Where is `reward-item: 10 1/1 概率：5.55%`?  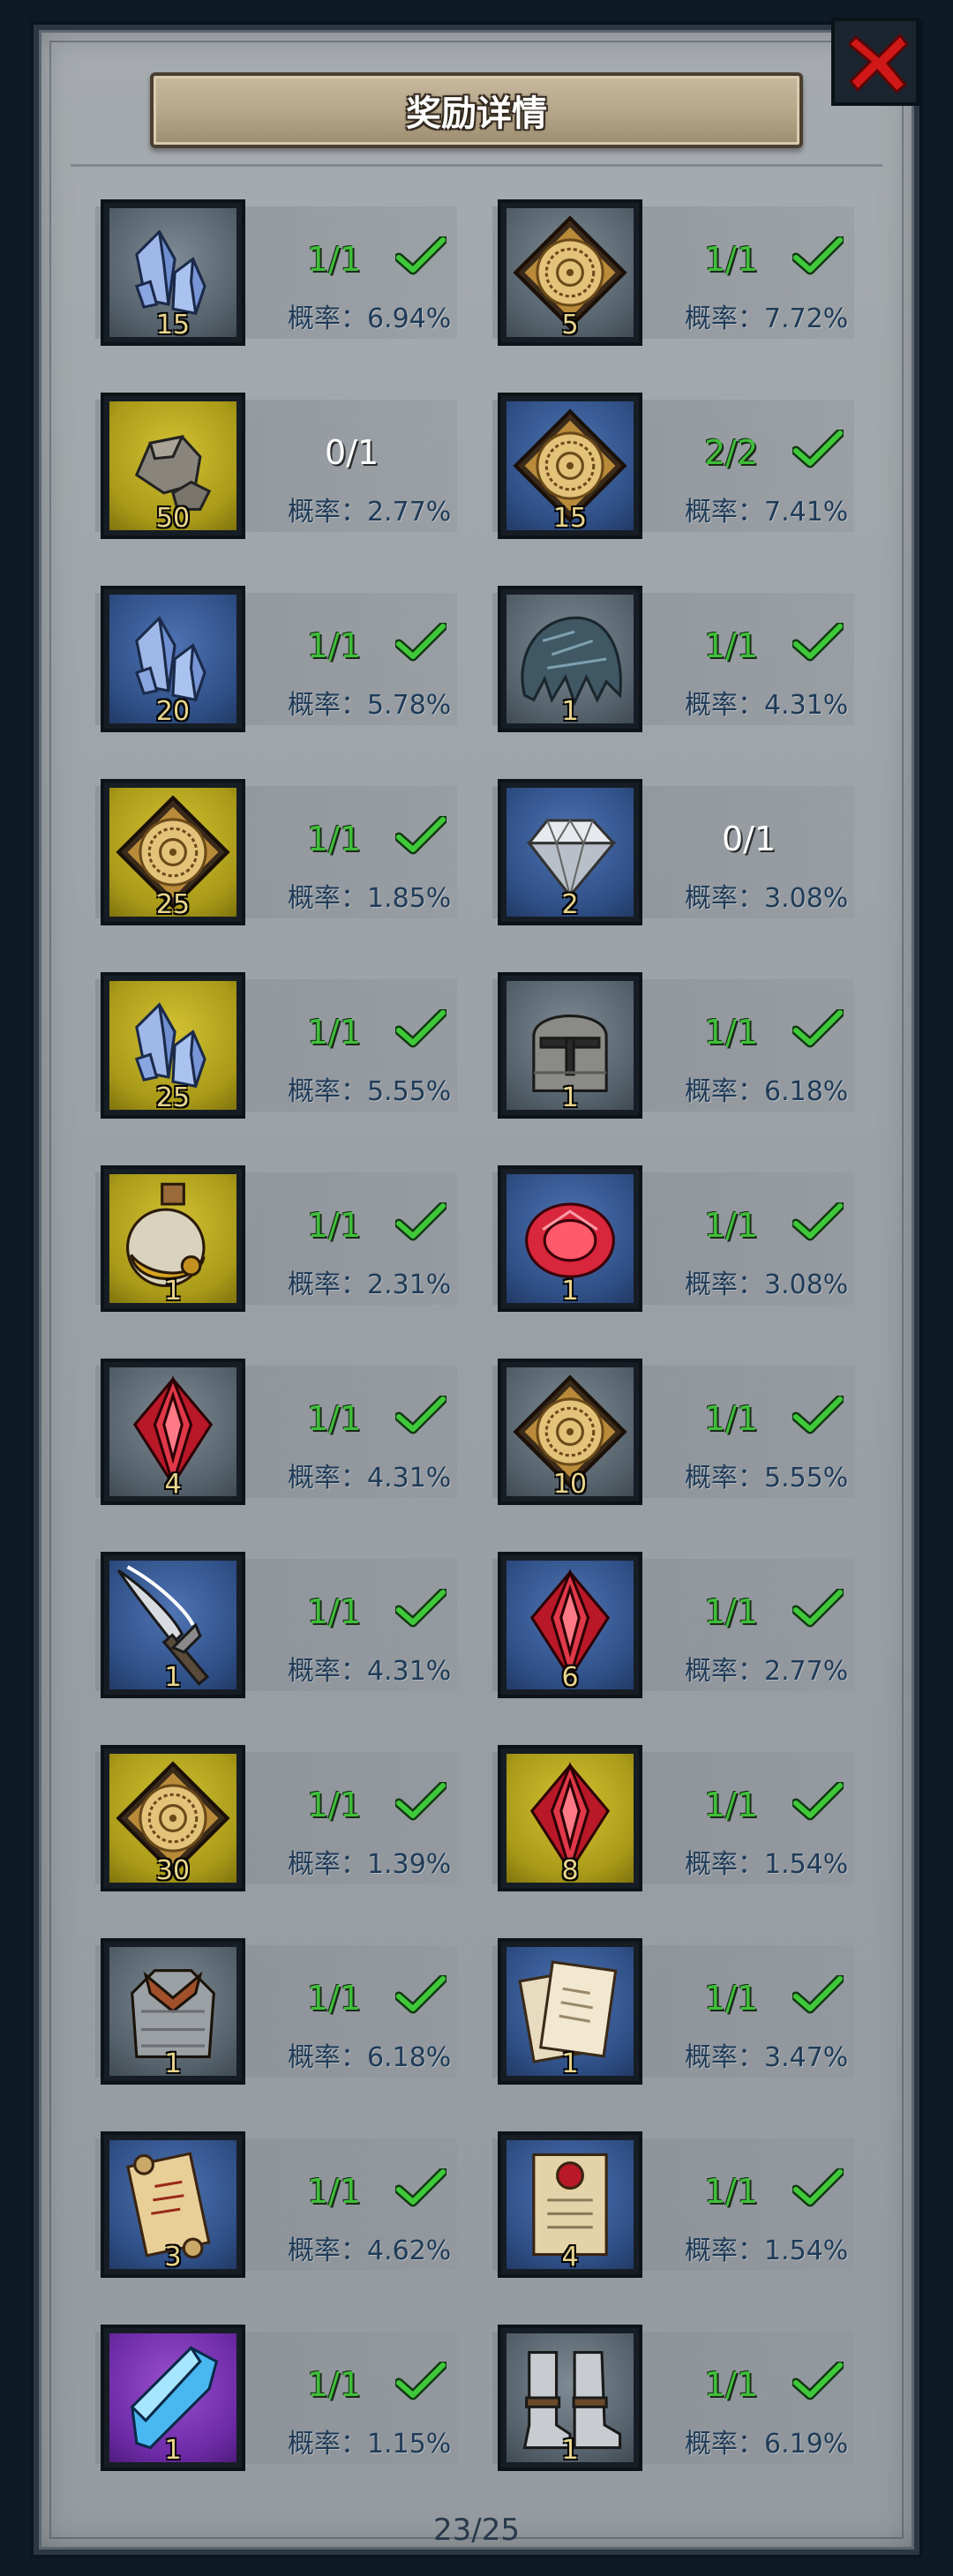
reward-item: 10 1/1 概率：5.55% is located at coordinates (673, 1432).